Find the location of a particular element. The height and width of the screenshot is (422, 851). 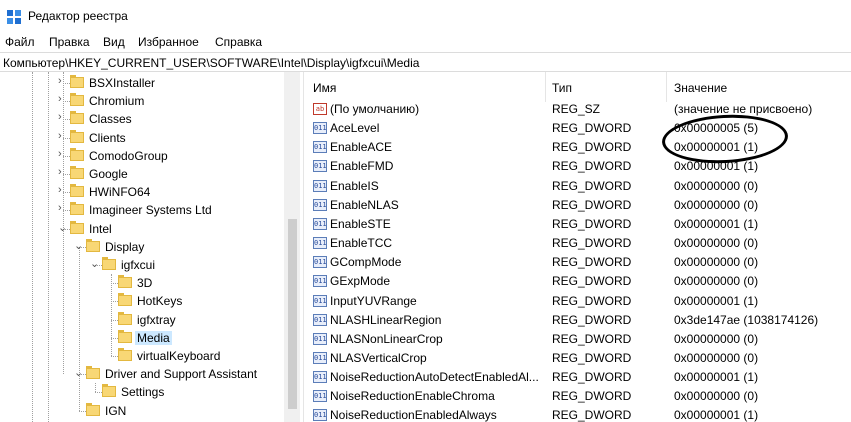

tree-item-bsxinstaller: › BSXInstaller is located at coordinates (142, 83).